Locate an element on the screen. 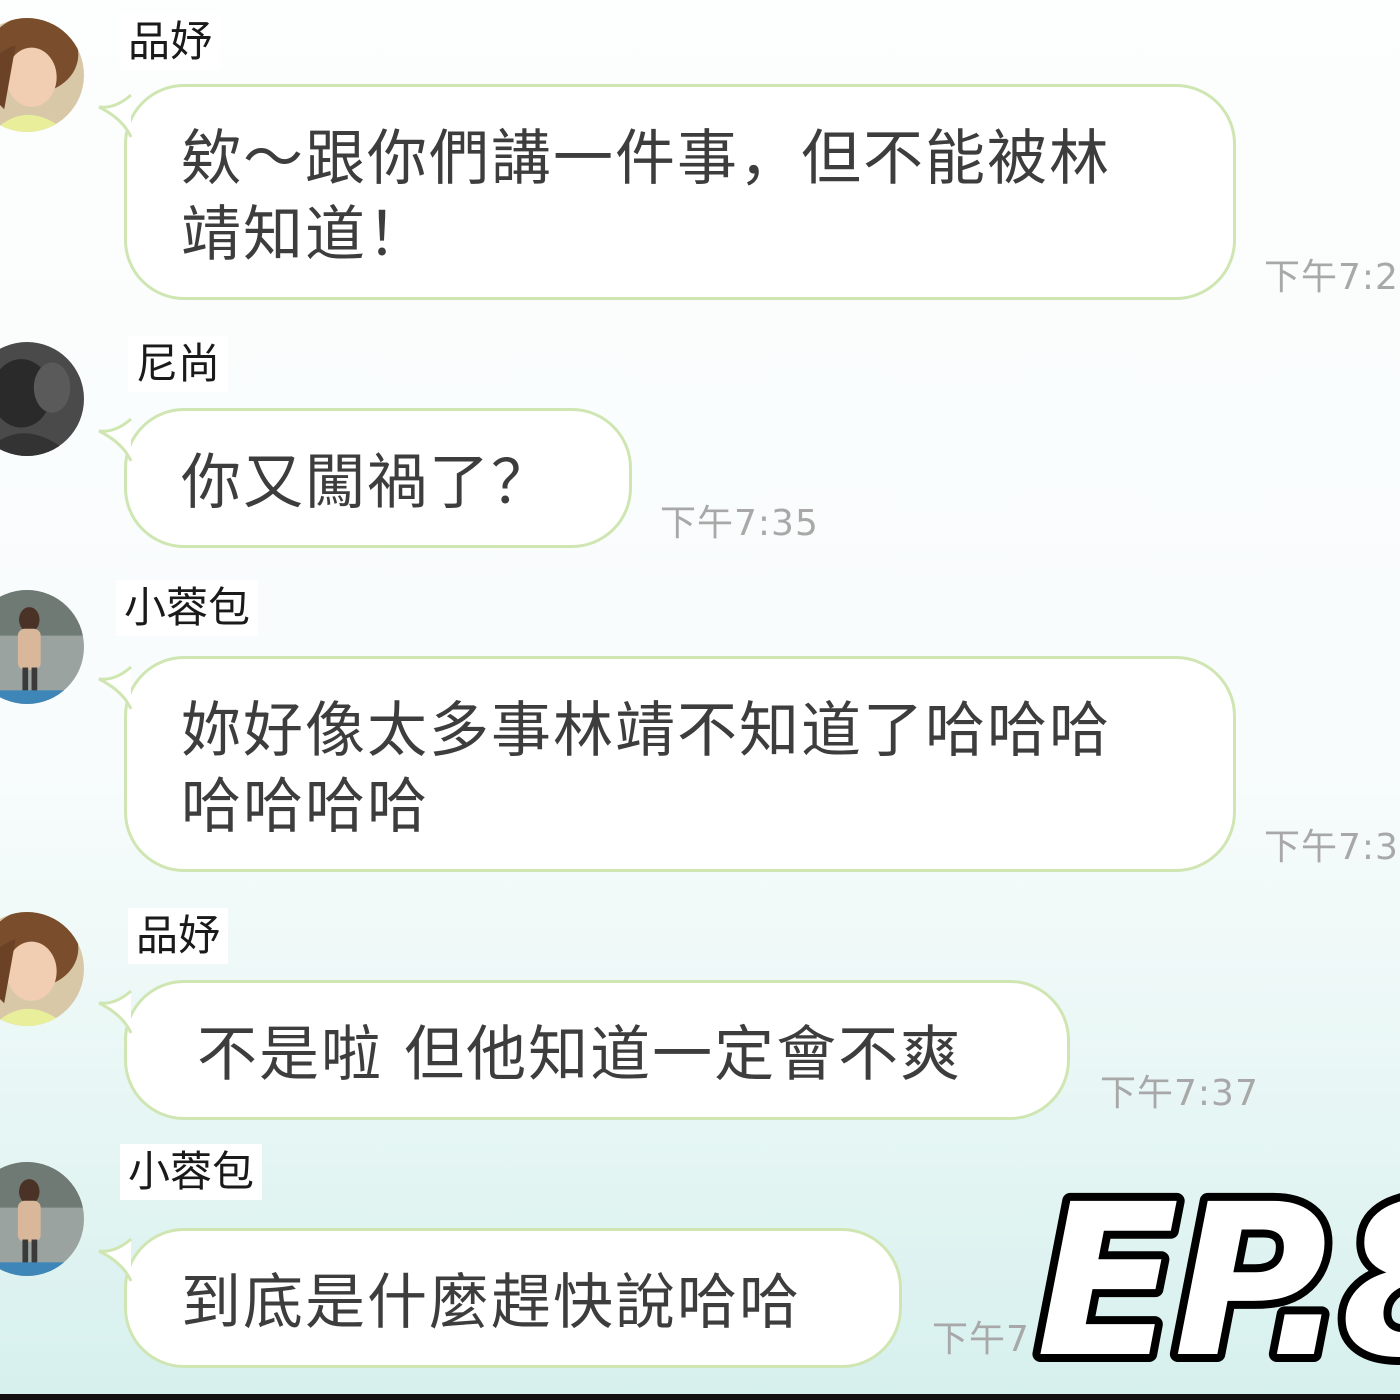  avatar-dark-photo-icon is located at coordinates (42, 399).